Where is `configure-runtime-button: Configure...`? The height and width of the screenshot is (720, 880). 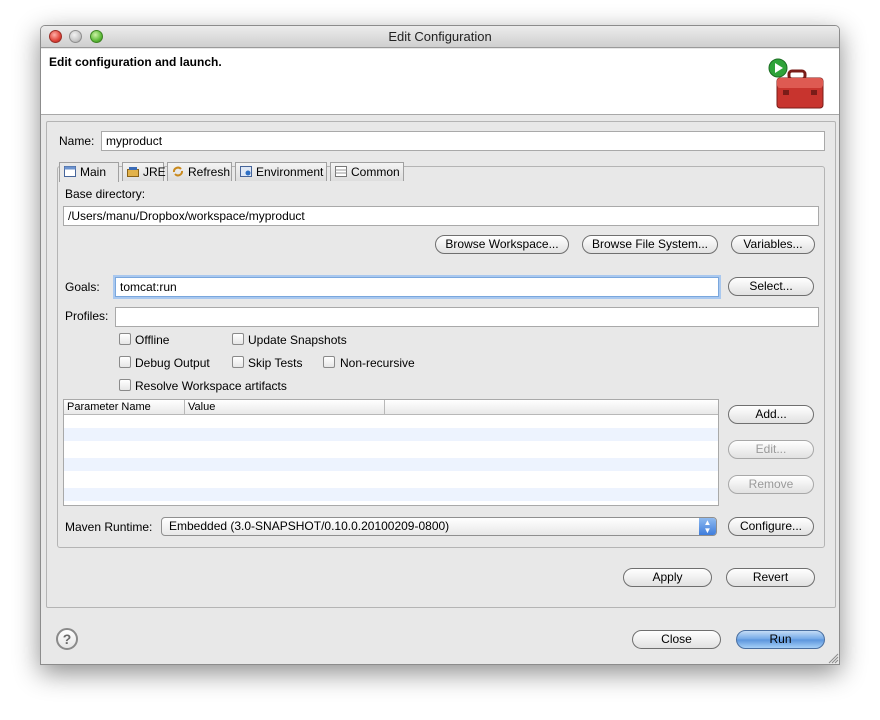 configure-runtime-button: Configure... is located at coordinates (771, 526).